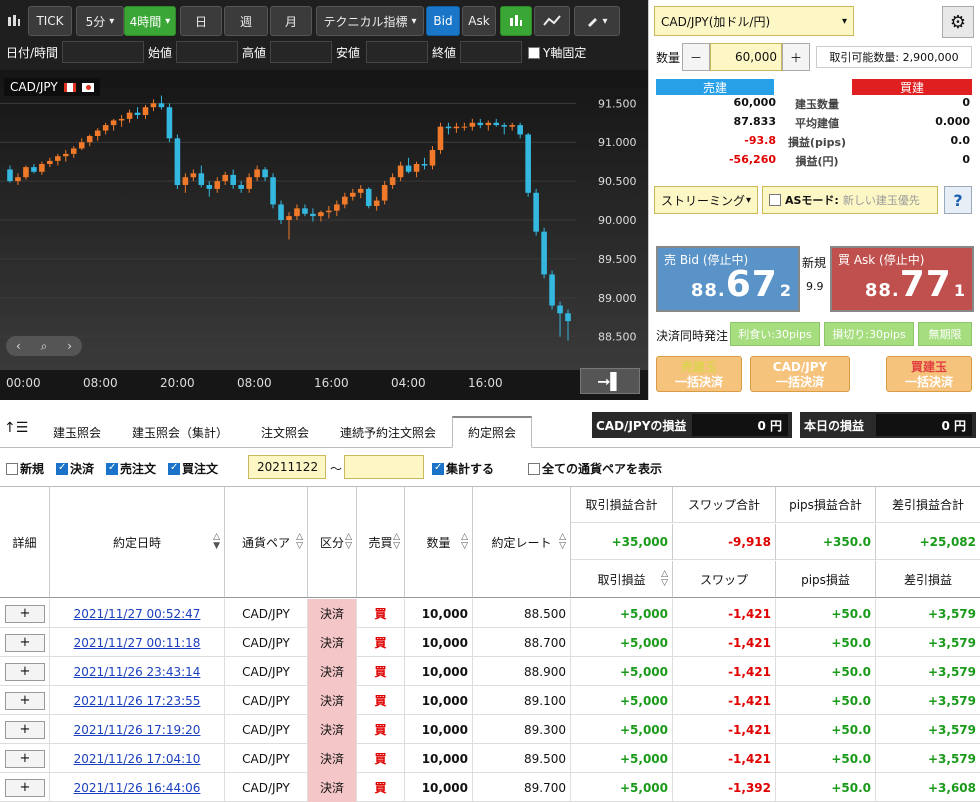 The width and height of the screenshot is (980, 802). I want to click on scroll-left-icon: ‹, so click(18, 346).